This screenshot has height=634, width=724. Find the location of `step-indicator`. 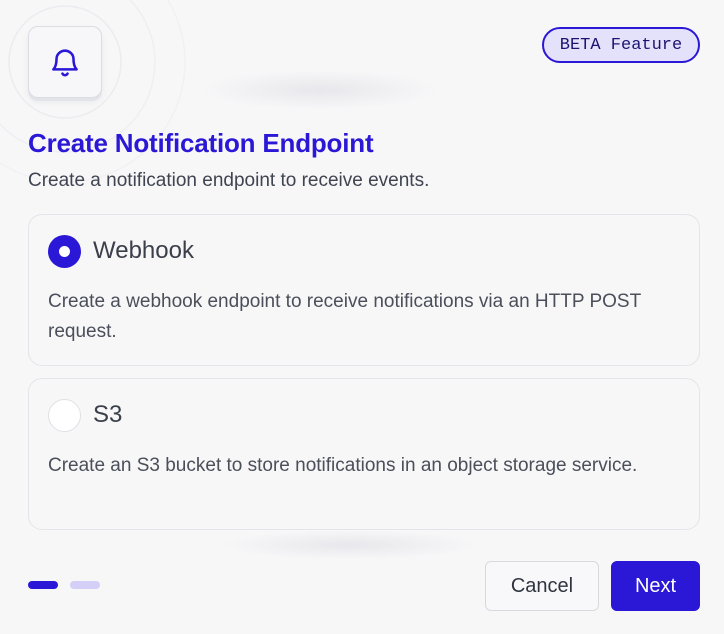

step-indicator is located at coordinates (64, 585).